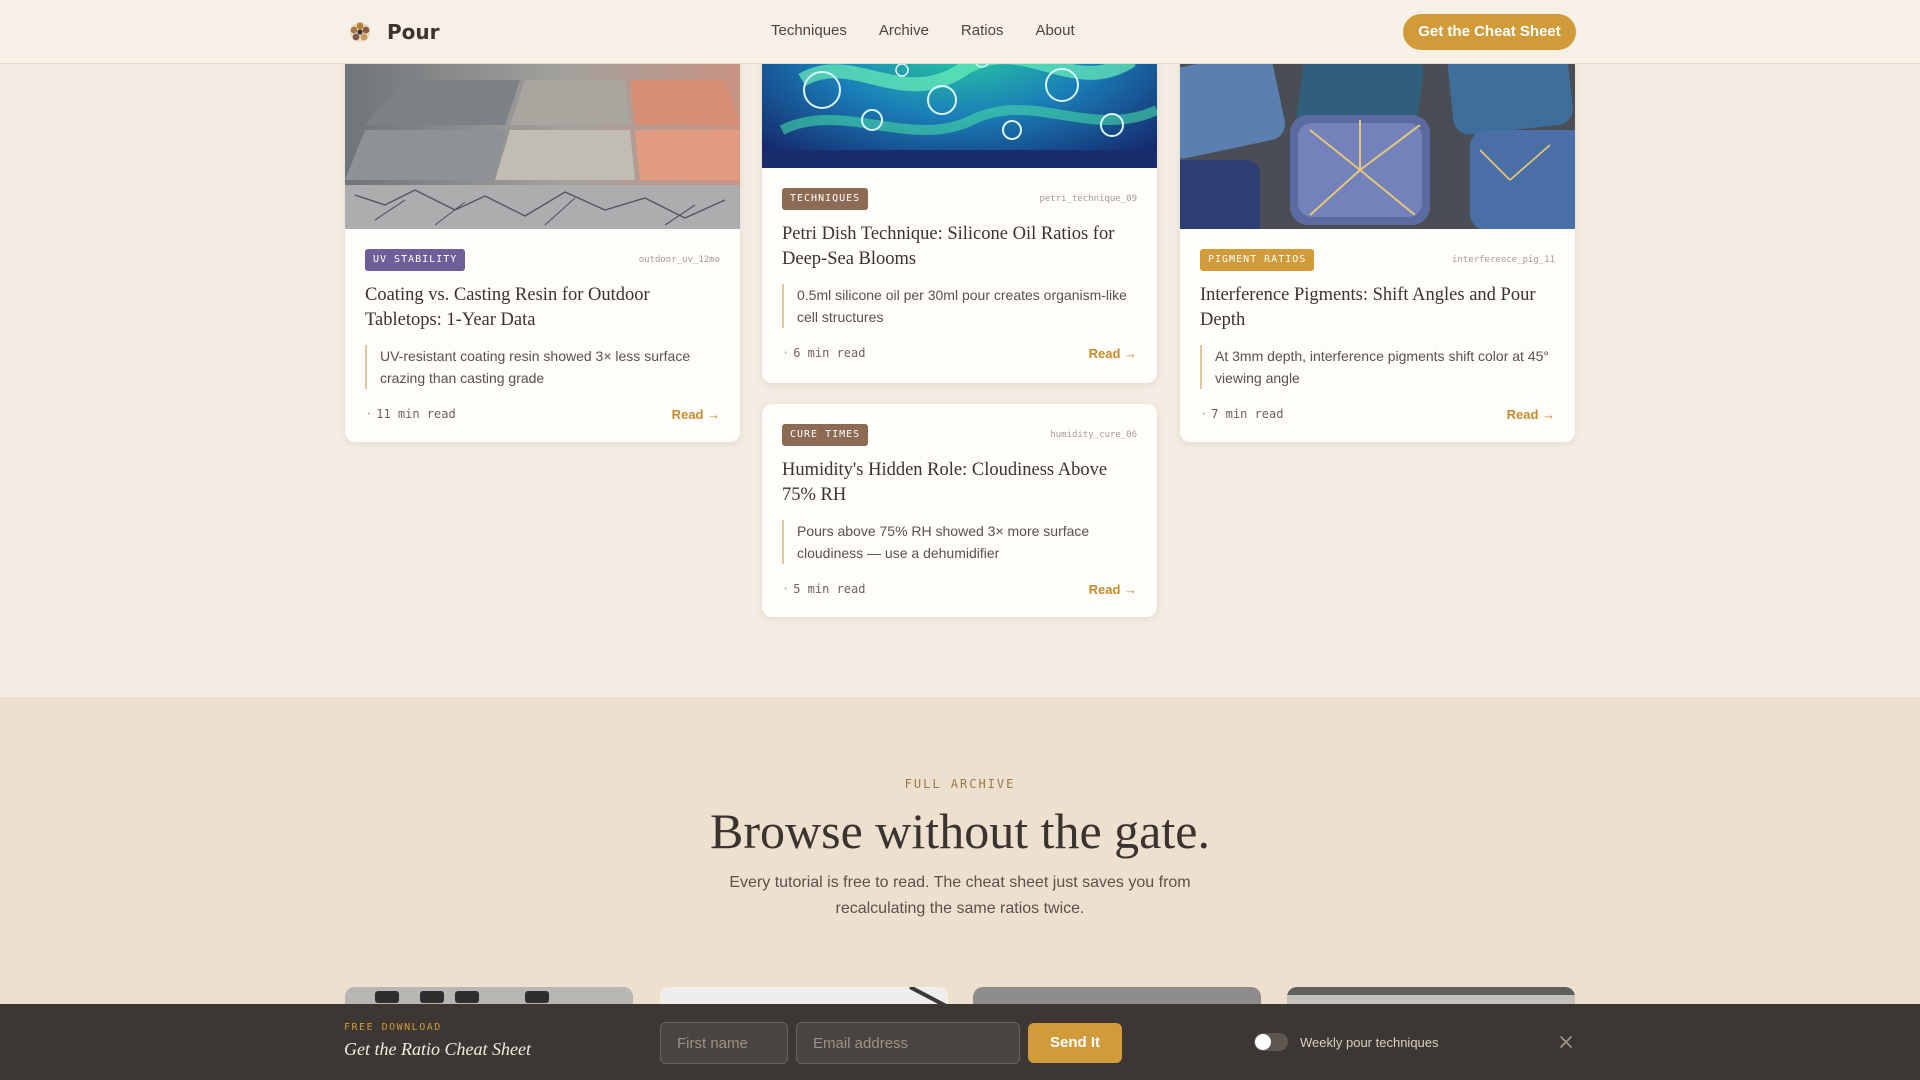  What do you see at coordinates (413, 32) in the screenshot?
I see `brand-name: Pour` at bounding box center [413, 32].